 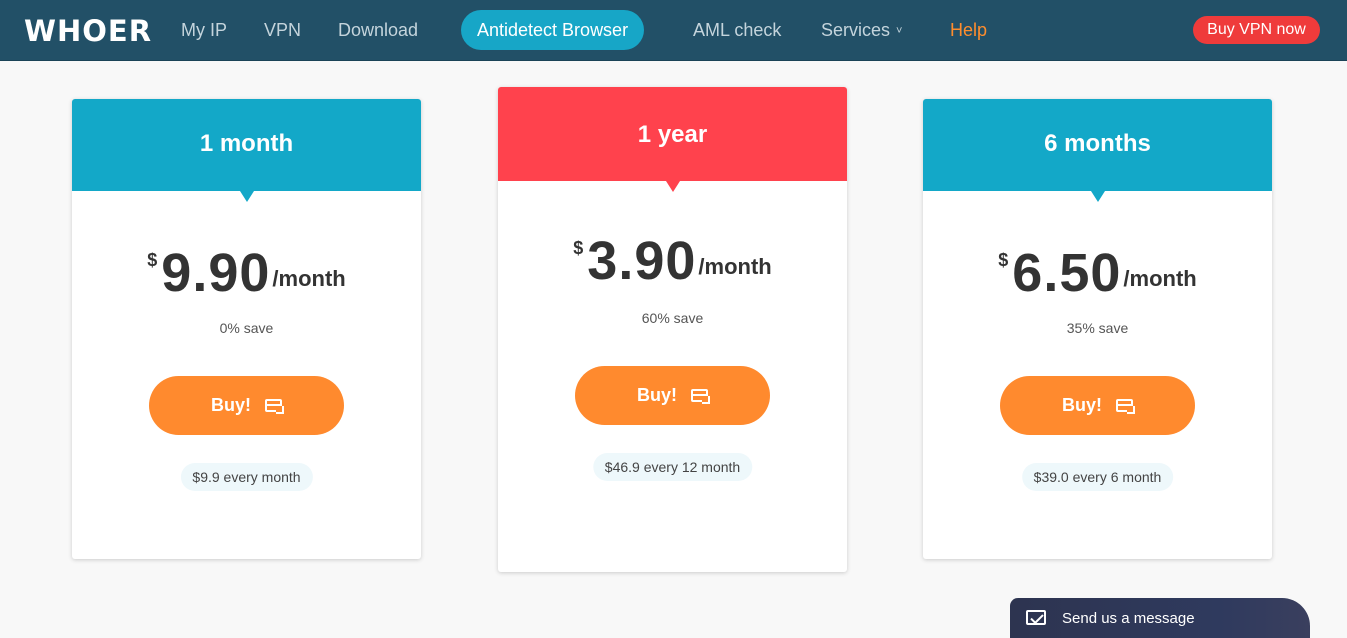 What do you see at coordinates (1256, 30) in the screenshot?
I see `buy-vpn-now-button: Buy VPN now` at bounding box center [1256, 30].